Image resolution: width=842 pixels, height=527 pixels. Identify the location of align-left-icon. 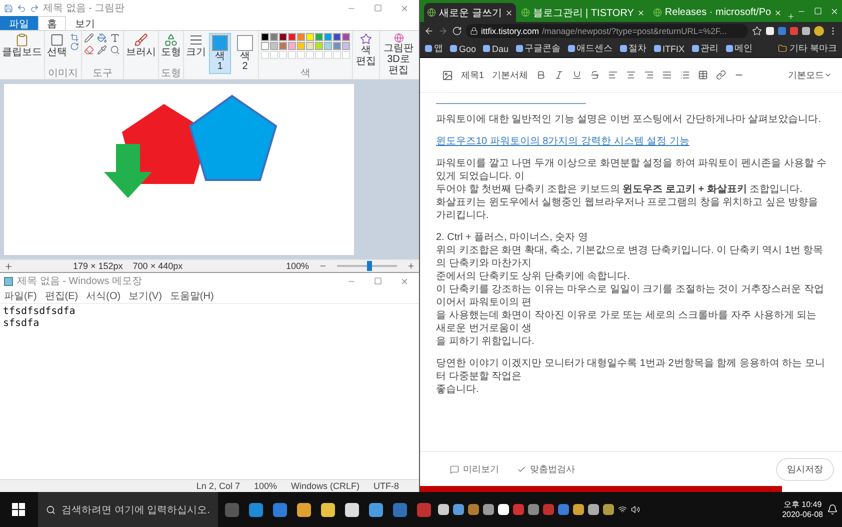
(613, 75).